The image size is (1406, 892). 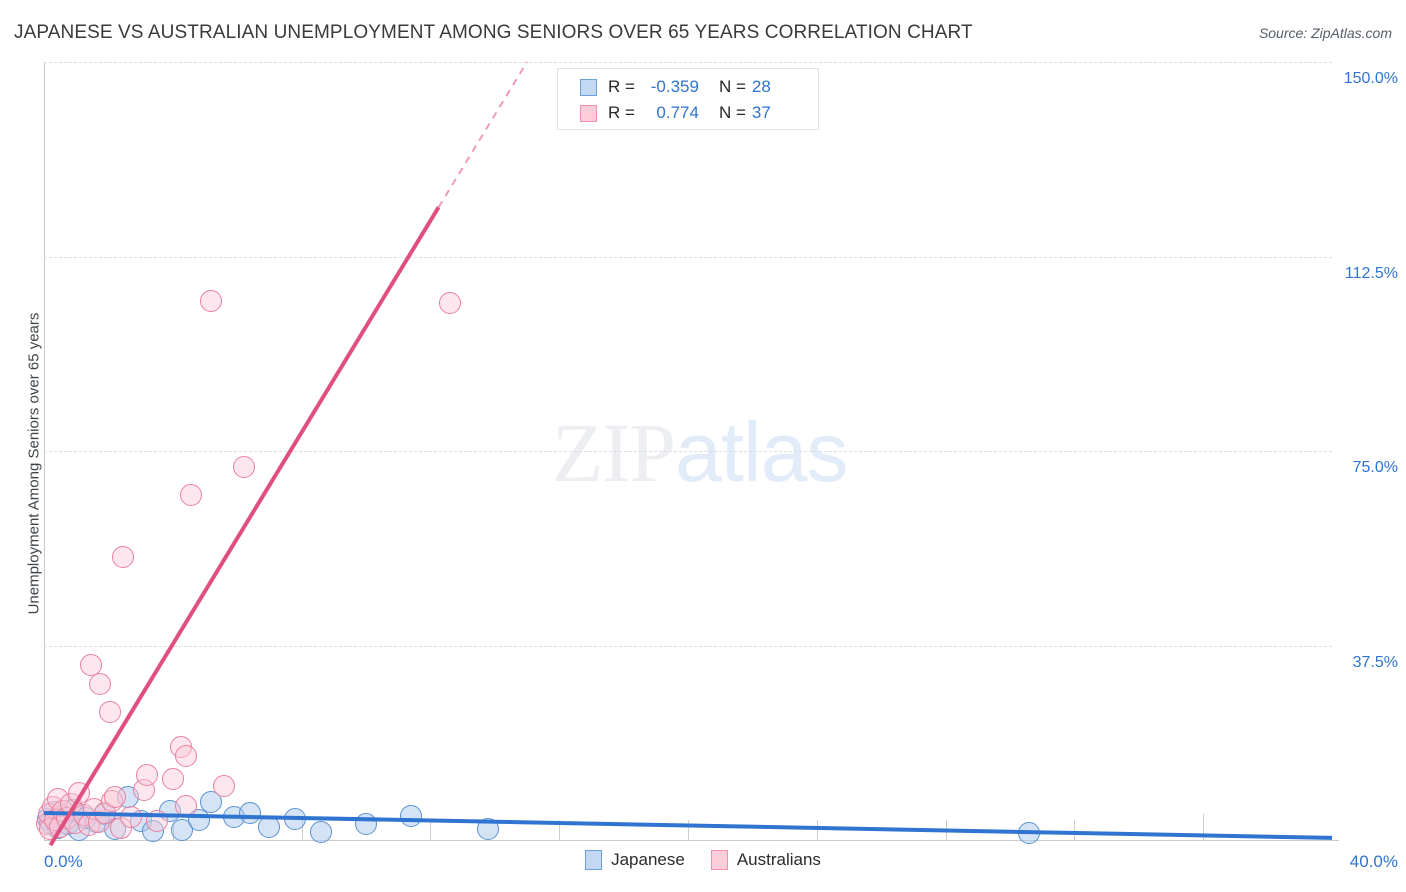 What do you see at coordinates (761, 86) in the screenshot?
I see `stats-n-value-japanese: 28` at bounding box center [761, 86].